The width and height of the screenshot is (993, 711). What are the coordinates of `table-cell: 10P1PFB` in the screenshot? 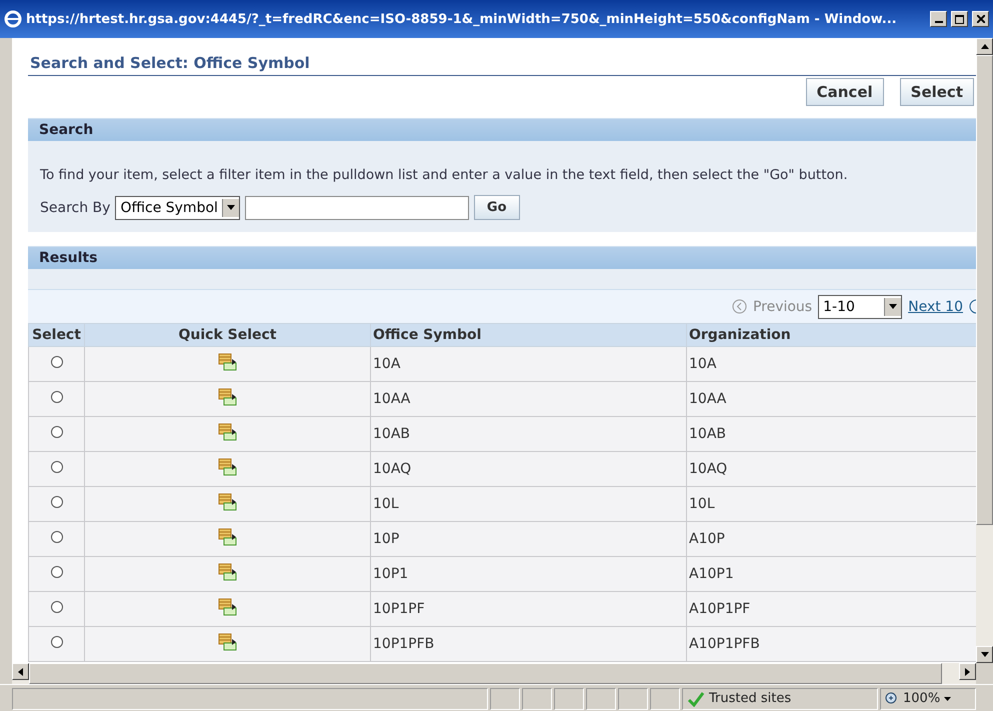 It's located at (528, 644).